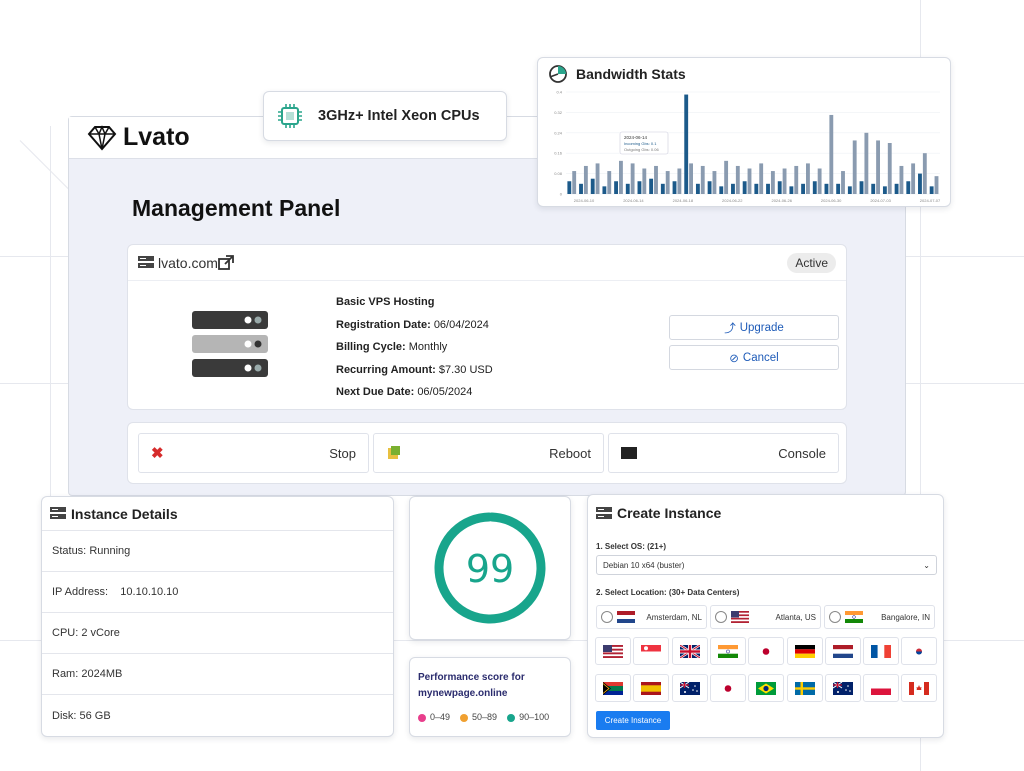 The width and height of the screenshot is (1024, 771). What do you see at coordinates (766, 565) in the screenshot?
I see `os-select: Debian 10 x64 (buster) ⌄` at bounding box center [766, 565].